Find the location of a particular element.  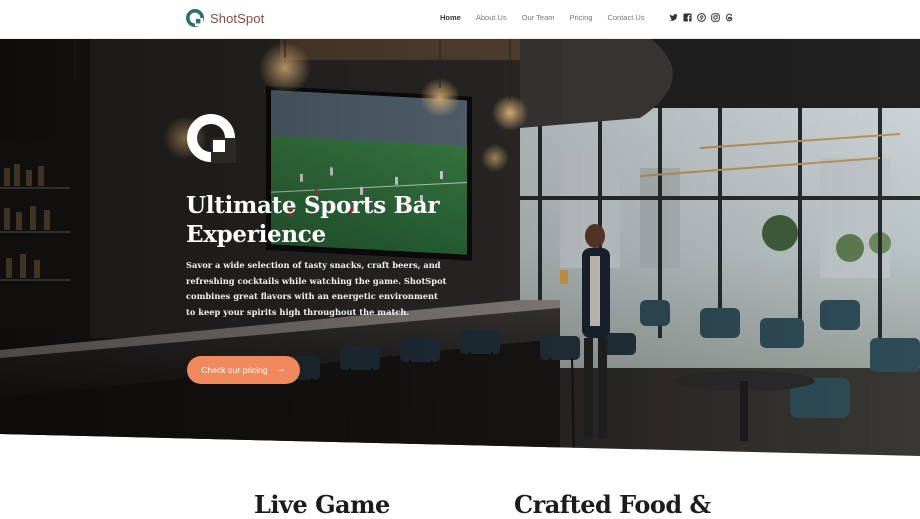

nav-our-team: Our Team is located at coordinates (538, 17).